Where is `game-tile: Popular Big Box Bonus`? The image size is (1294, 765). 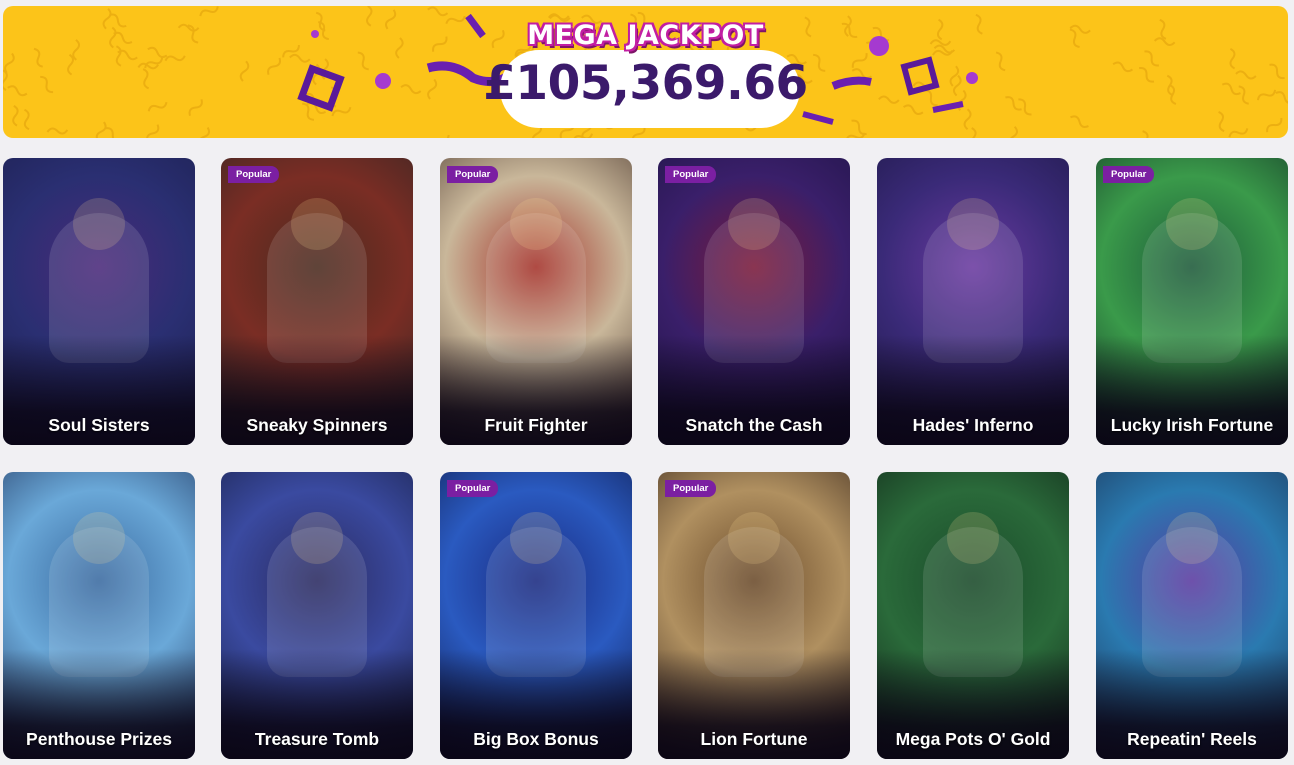
game-tile: Popular Big Box Bonus is located at coordinates (536, 615).